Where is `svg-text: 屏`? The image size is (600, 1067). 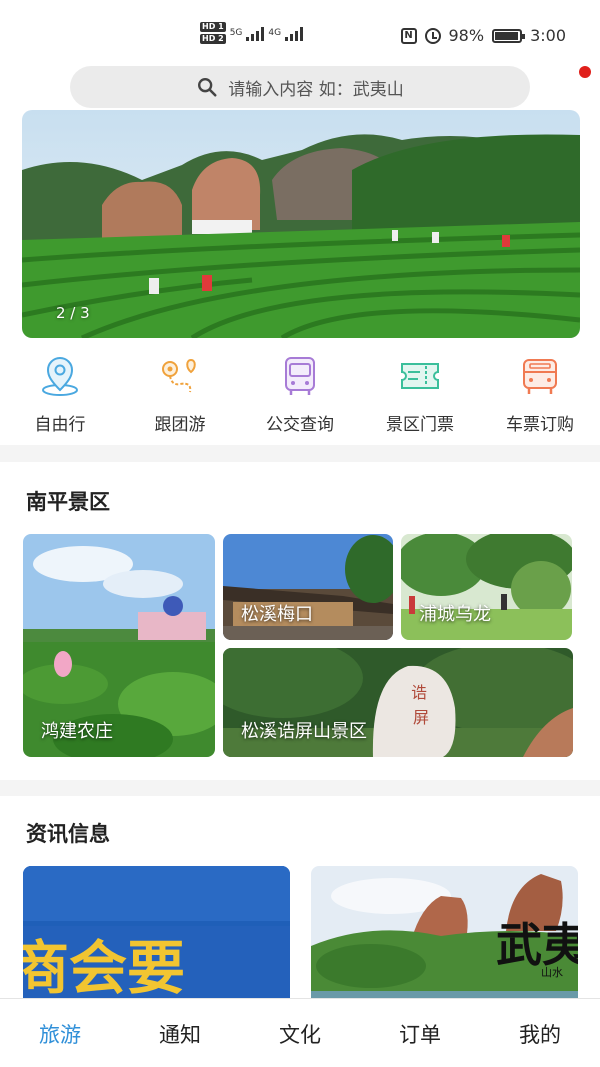
svg-text: 屏 is located at coordinates (421, 717).